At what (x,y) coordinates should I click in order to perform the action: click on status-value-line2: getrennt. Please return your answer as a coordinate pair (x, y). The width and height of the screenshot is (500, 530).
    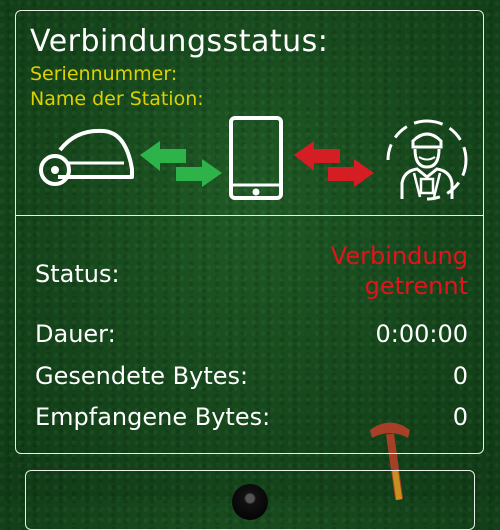
    Looking at the image, I should click on (416, 286).